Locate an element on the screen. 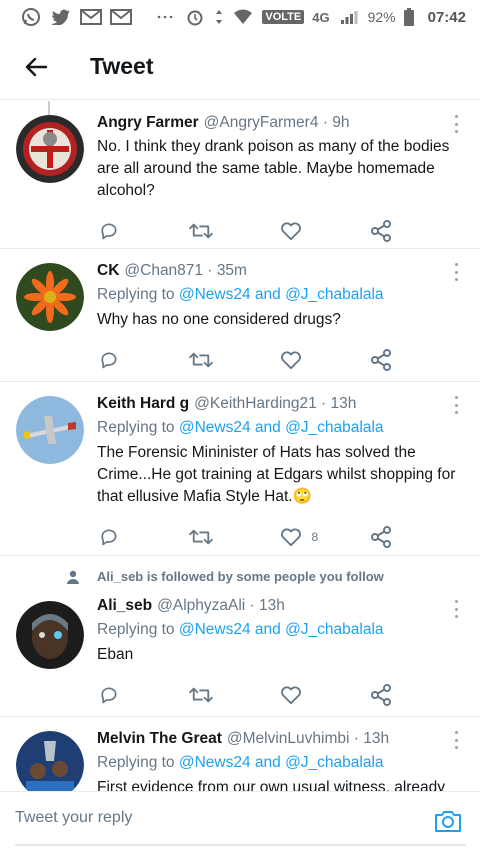 Image resolution: width=480 pixels, height=854 pixels. camera-icon is located at coordinates (448, 821).